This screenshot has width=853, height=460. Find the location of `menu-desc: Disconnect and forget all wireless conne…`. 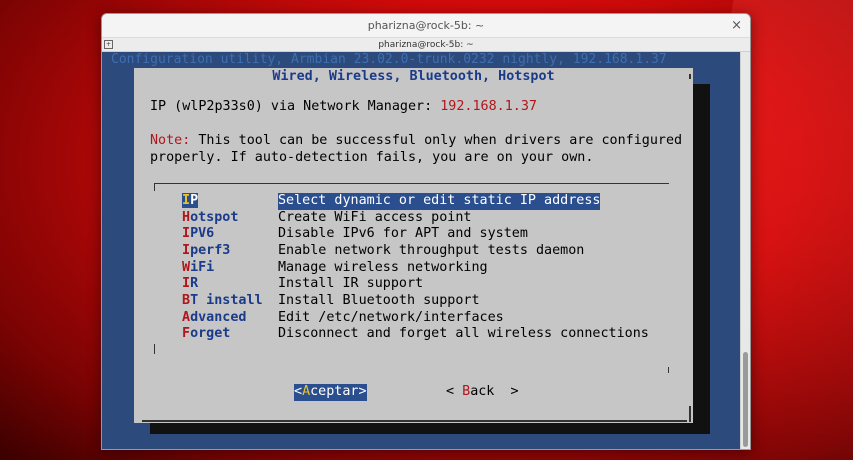

menu-desc: Disconnect and forget all wireless conne… is located at coordinates (463, 333).